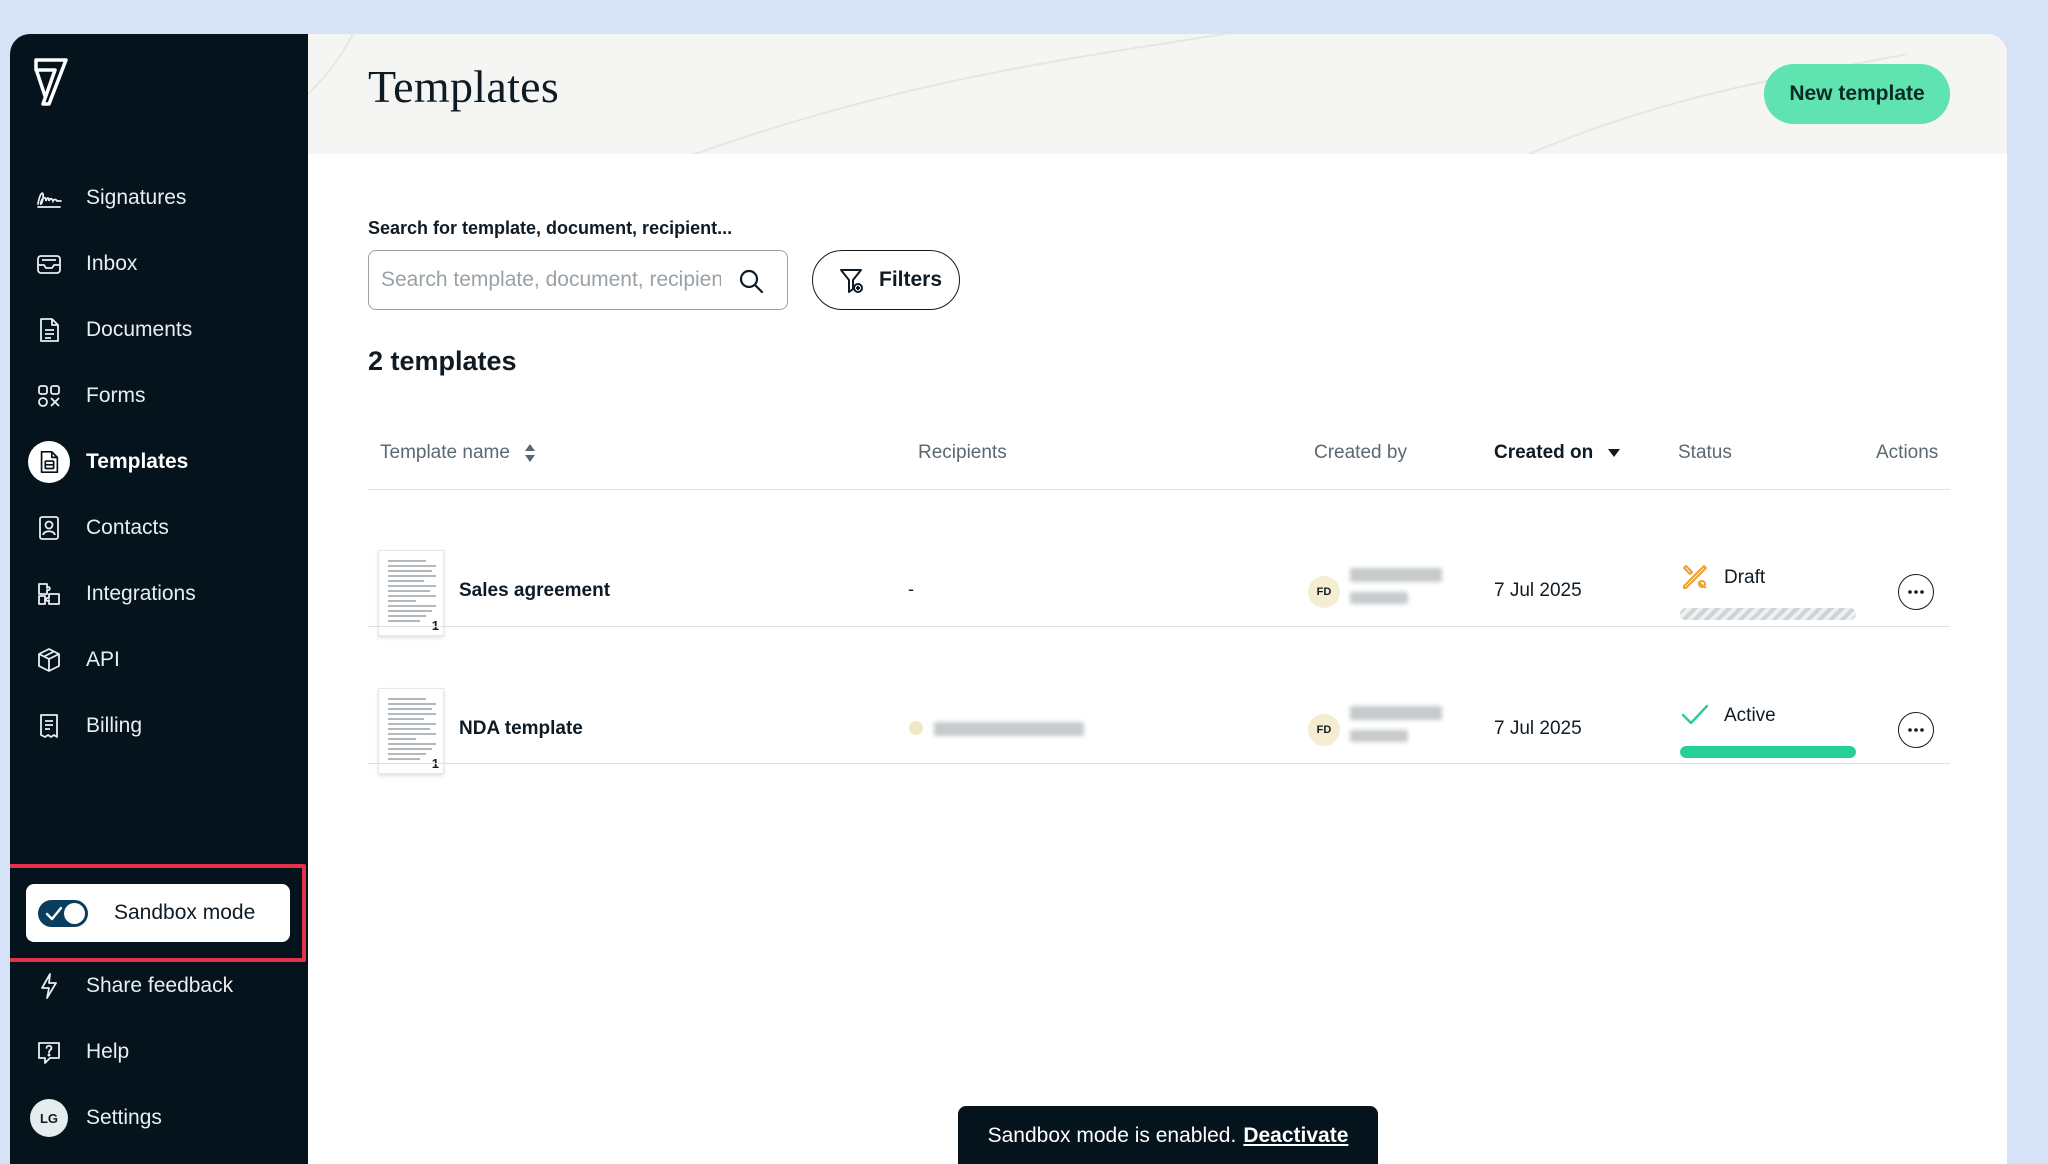 This screenshot has width=2048, height=1164. What do you see at coordinates (159, 1052) in the screenshot?
I see `sidebar-item-help: Help` at bounding box center [159, 1052].